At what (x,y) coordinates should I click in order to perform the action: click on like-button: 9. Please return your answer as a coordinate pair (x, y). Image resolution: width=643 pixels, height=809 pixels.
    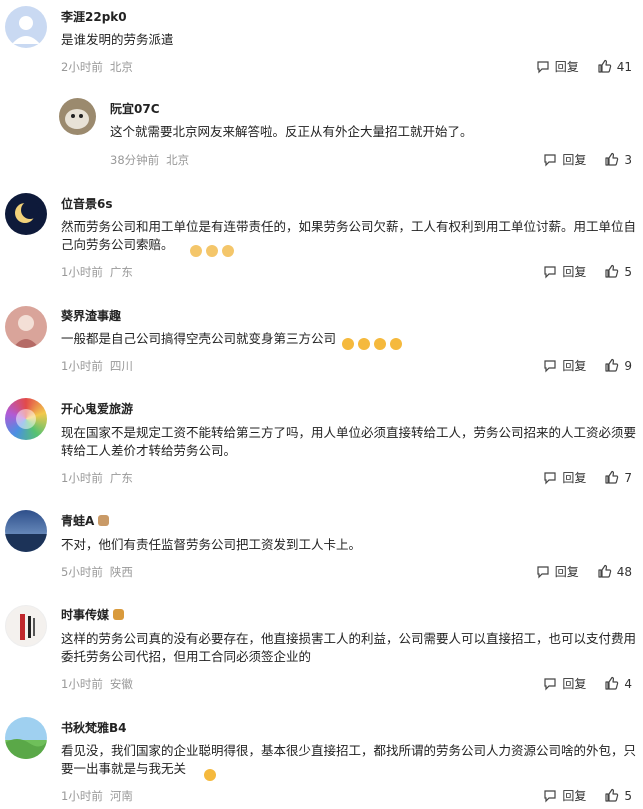
    Looking at the image, I should click on (618, 365).